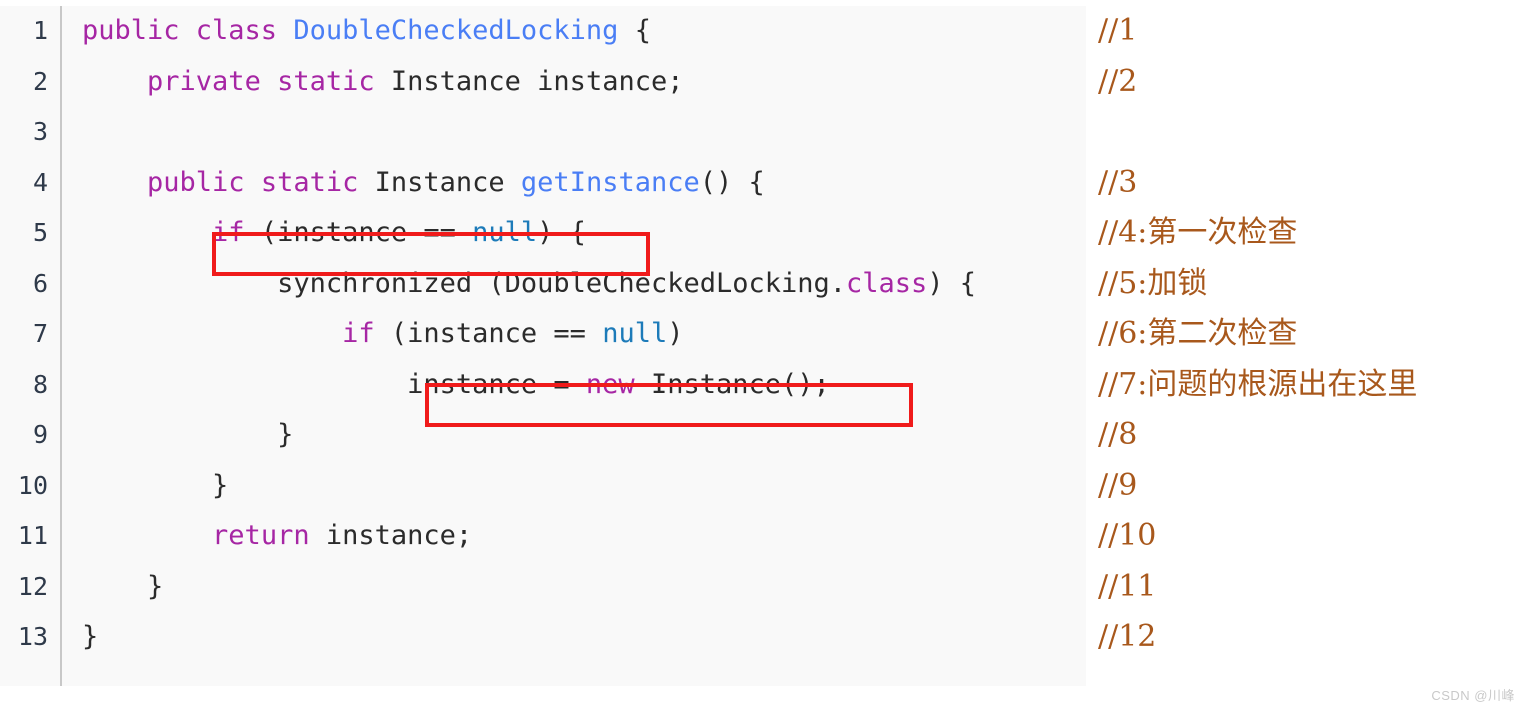 This screenshot has width=1527, height=710. I want to click on code-token: () {, so click(732, 182).